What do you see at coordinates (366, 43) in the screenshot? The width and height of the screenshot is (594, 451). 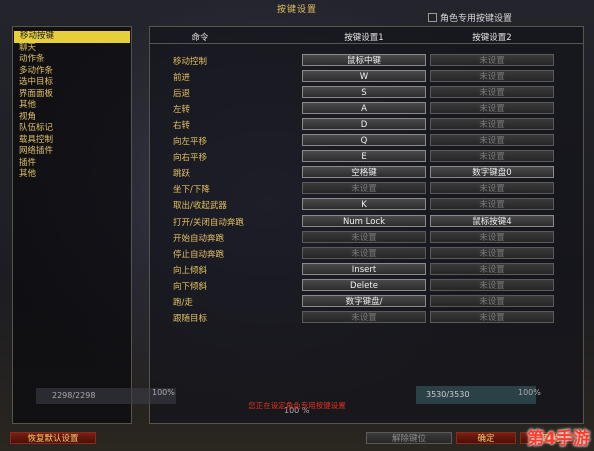 I see `header-divider` at bounding box center [366, 43].